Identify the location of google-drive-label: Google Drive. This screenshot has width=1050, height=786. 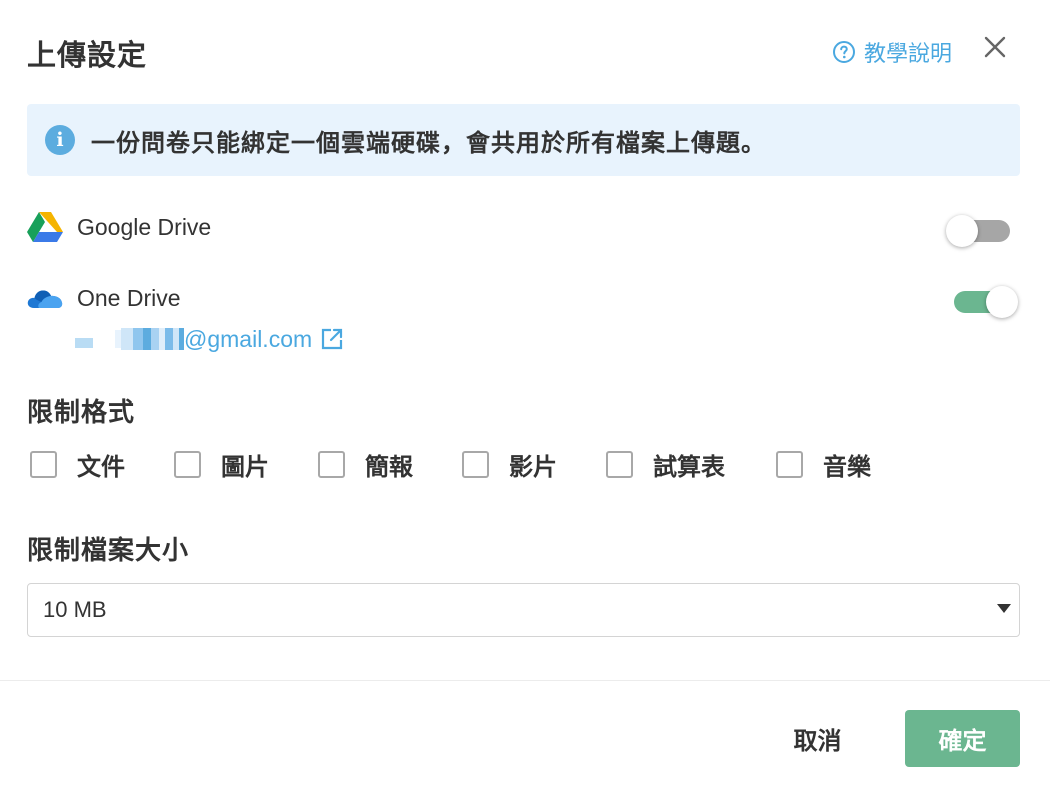
(144, 226).